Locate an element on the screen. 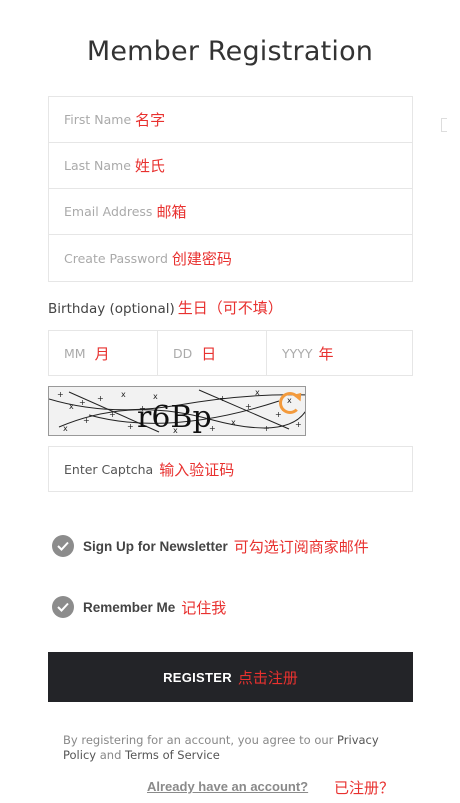  birthday-label-text: Birthday (optional) is located at coordinates (111, 309).